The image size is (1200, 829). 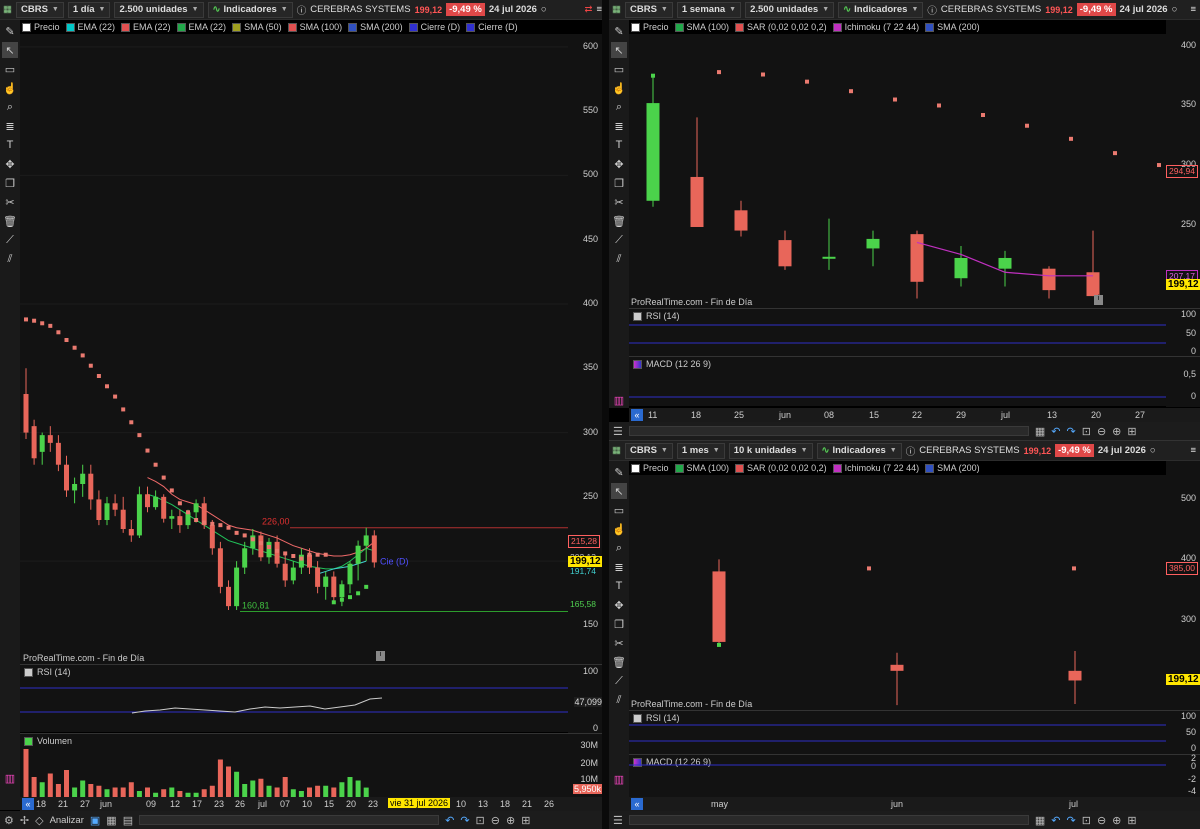 What do you see at coordinates (1193, 450) in the screenshot?
I see `menu-icon: ≡` at bounding box center [1193, 450].